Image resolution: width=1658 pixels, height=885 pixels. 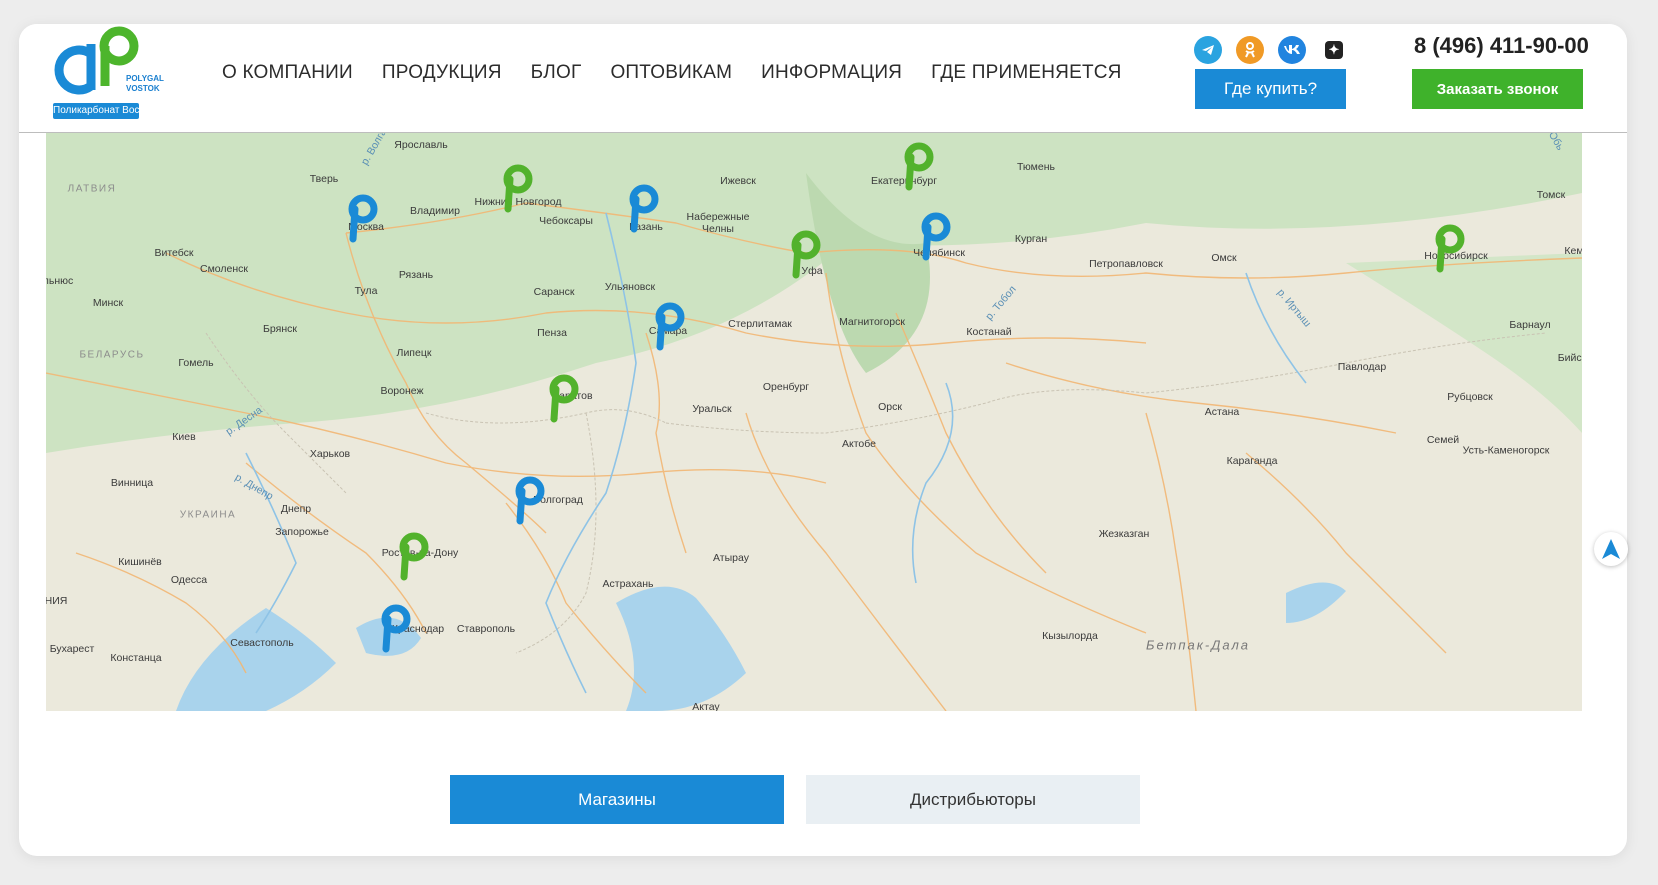 I want to click on map-city-label: Днепр, so click(x=296, y=509).